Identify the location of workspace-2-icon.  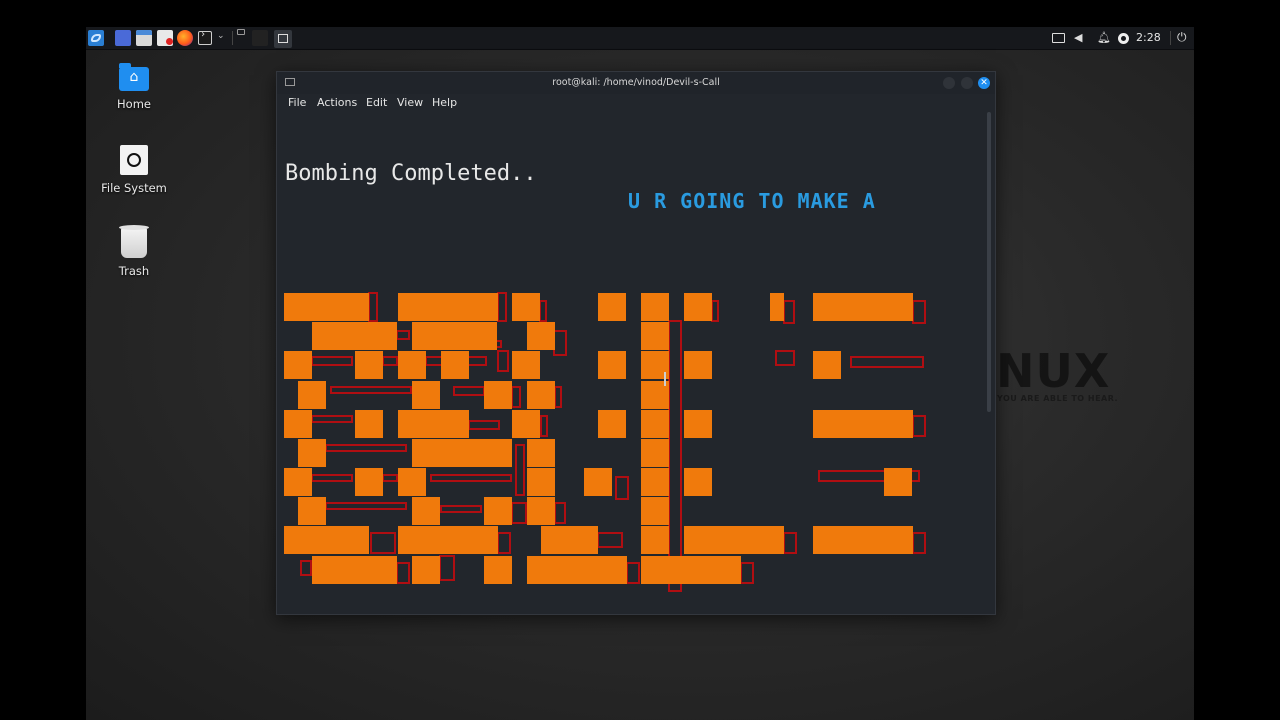
(260, 38).